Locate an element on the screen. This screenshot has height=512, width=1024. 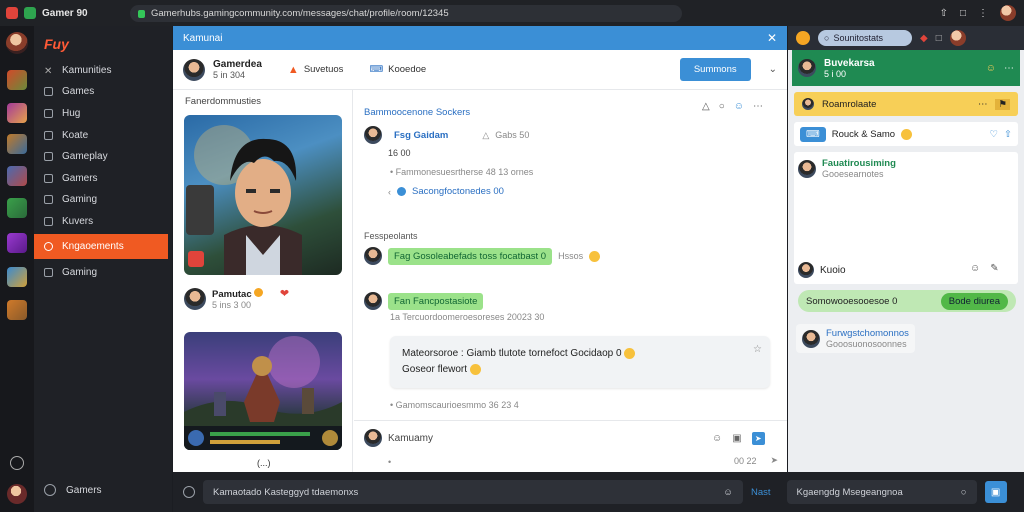
character-artwork is located at coordinates (263, 195).